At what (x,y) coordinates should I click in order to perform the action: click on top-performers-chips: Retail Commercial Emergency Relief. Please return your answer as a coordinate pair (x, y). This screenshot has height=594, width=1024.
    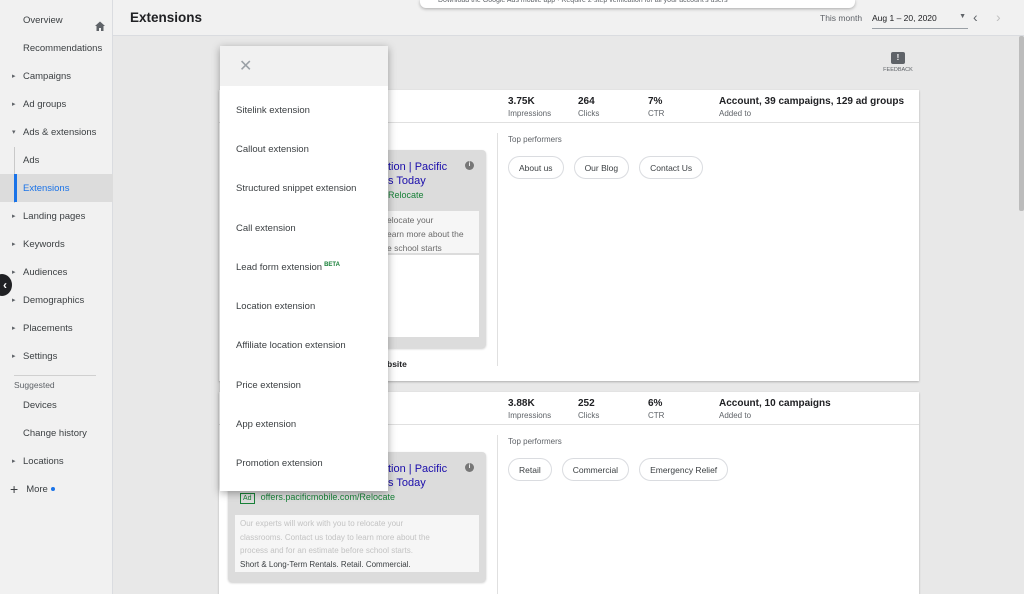
    Looking at the image, I should click on (618, 469).